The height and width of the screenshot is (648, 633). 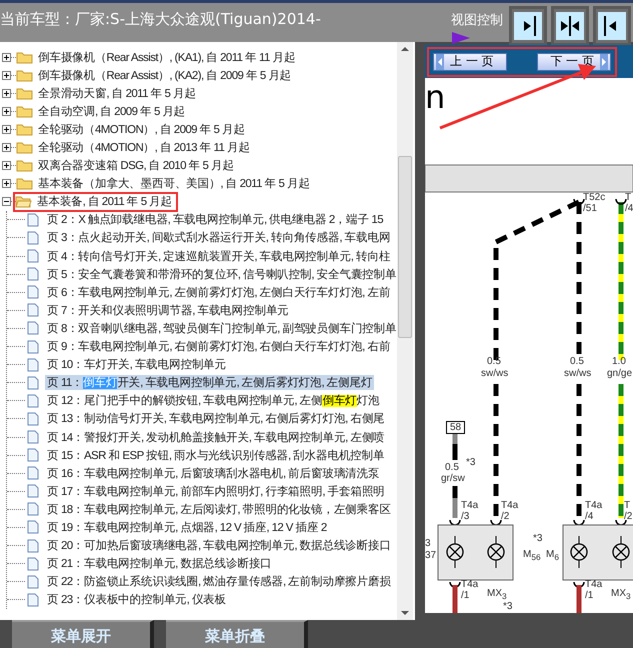 What do you see at coordinates (104, 202) in the screenshot?
I see `folder-label: 基本装备, 自 2011 年 5 月起` at bounding box center [104, 202].